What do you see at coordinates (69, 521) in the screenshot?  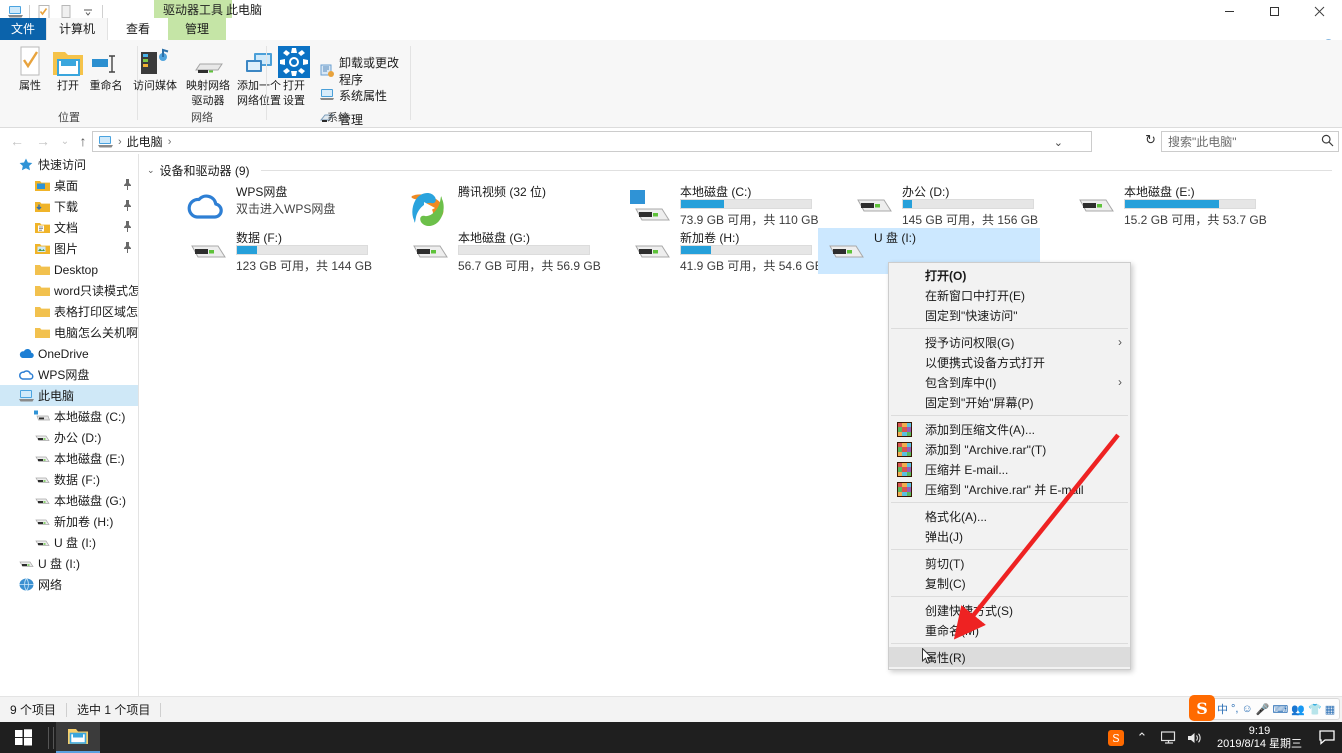 I see `sidebar-item-17: 新加卷 (H:)` at bounding box center [69, 521].